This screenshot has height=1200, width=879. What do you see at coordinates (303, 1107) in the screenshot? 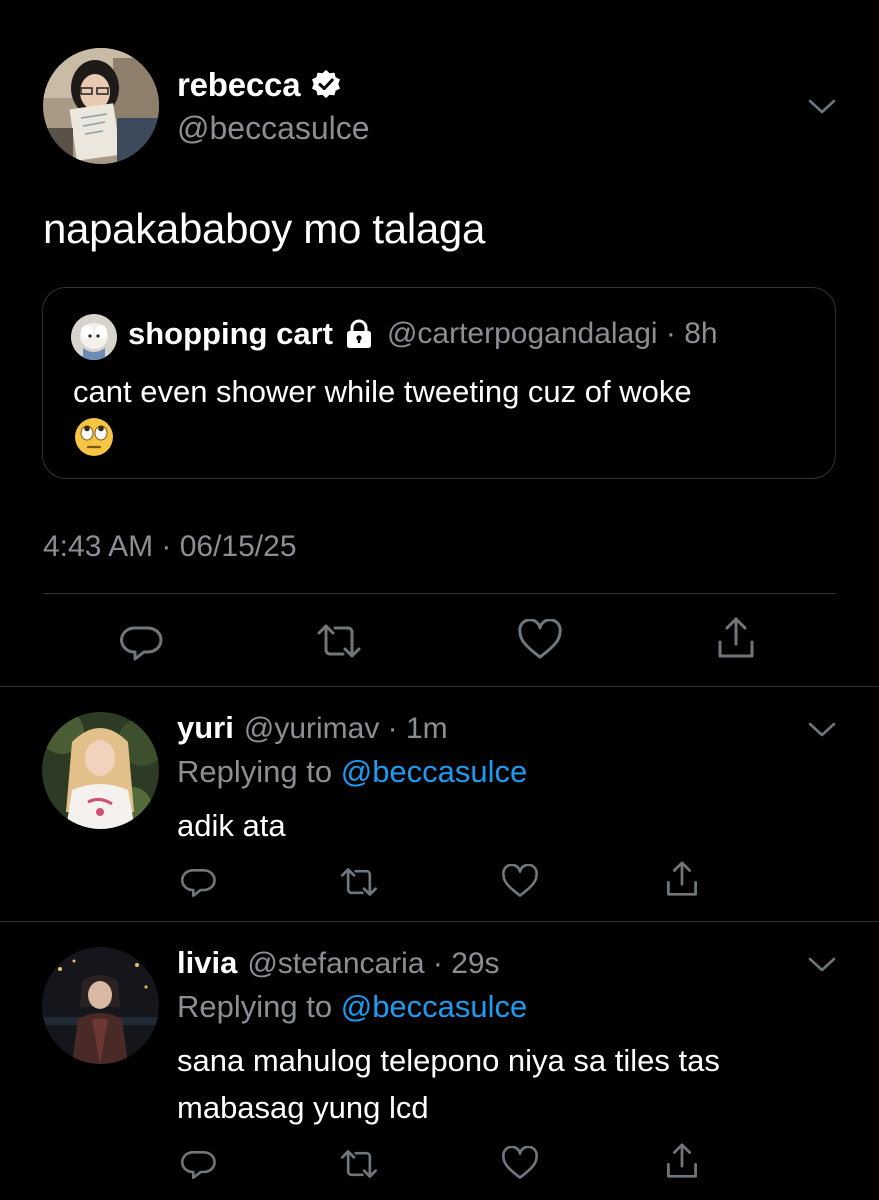
I see `reply-text-line: mabasag yung lcd` at bounding box center [303, 1107].